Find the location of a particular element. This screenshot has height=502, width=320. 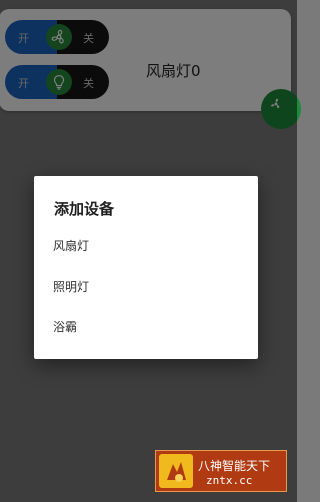

watermark-logo-icon is located at coordinates (176, 471).